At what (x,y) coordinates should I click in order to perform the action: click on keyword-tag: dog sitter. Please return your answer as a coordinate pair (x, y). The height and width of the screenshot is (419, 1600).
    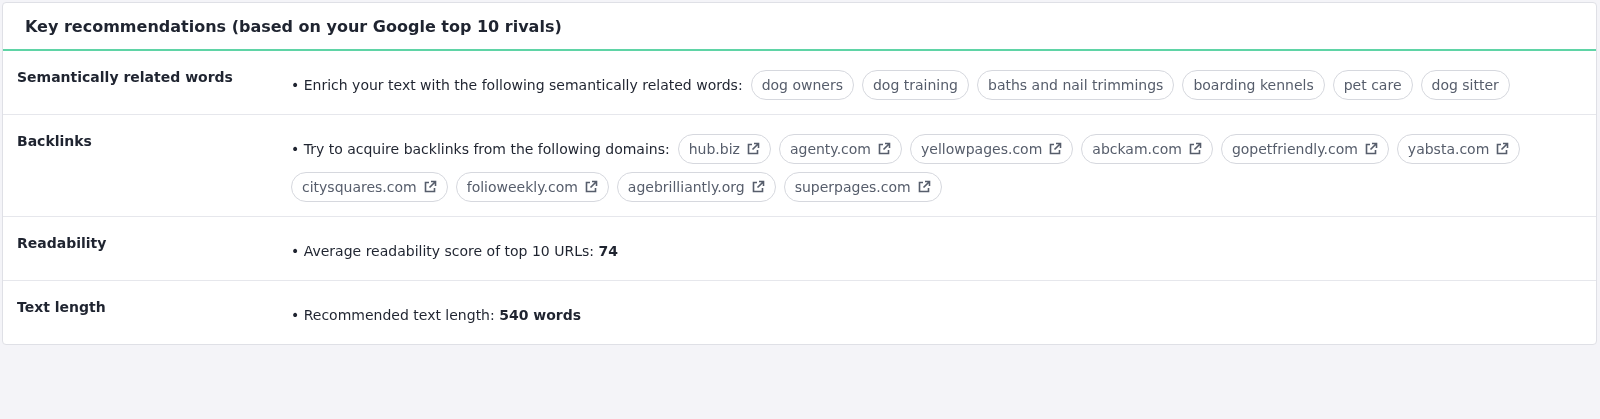
    Looking at the image, I should click on (1465, 85).